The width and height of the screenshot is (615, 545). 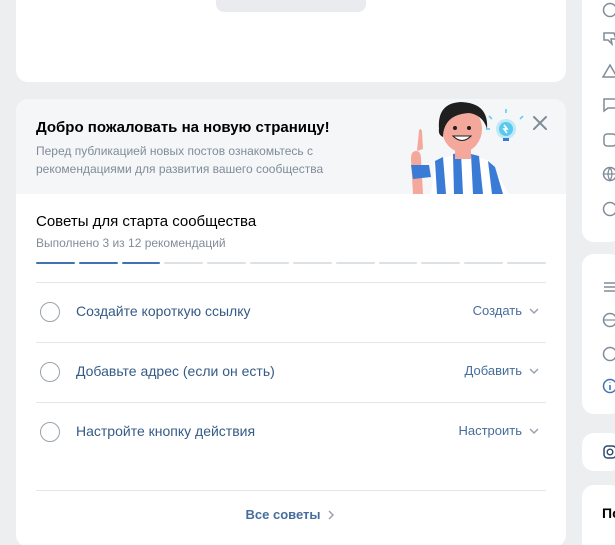 I want to click on list-icon, so click(x=608, y=287).